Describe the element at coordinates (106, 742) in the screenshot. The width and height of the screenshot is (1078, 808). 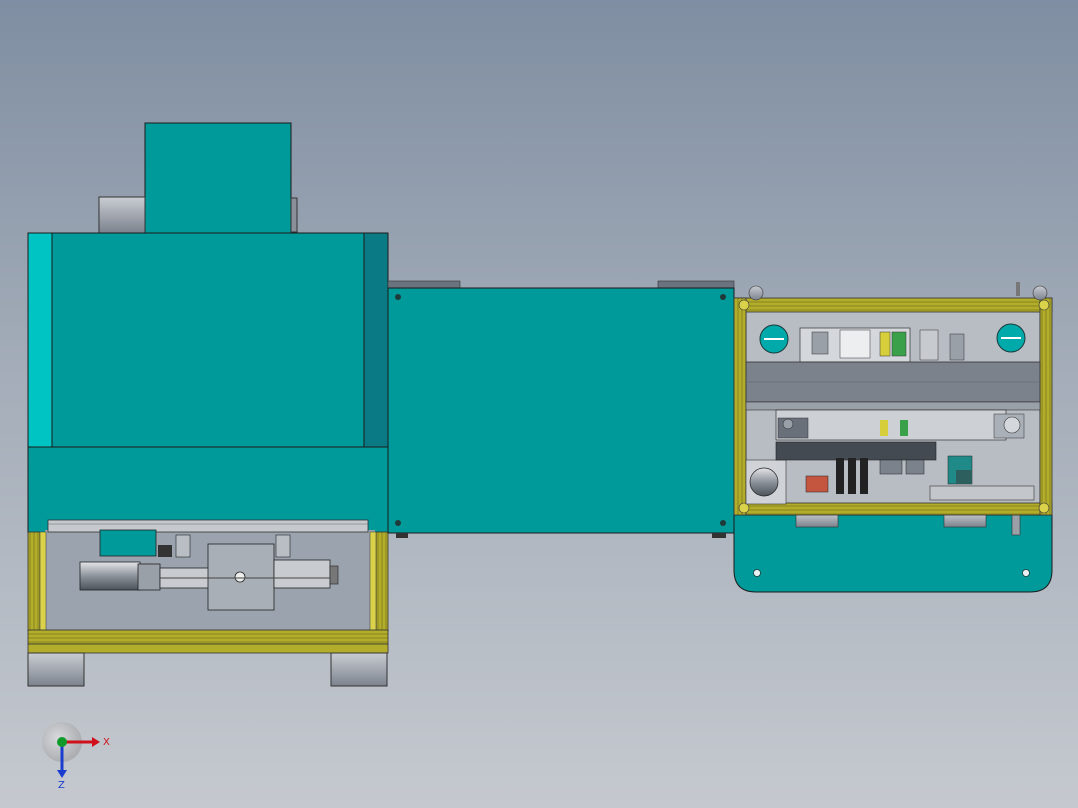
I see `x-axis-label: X` at that location.